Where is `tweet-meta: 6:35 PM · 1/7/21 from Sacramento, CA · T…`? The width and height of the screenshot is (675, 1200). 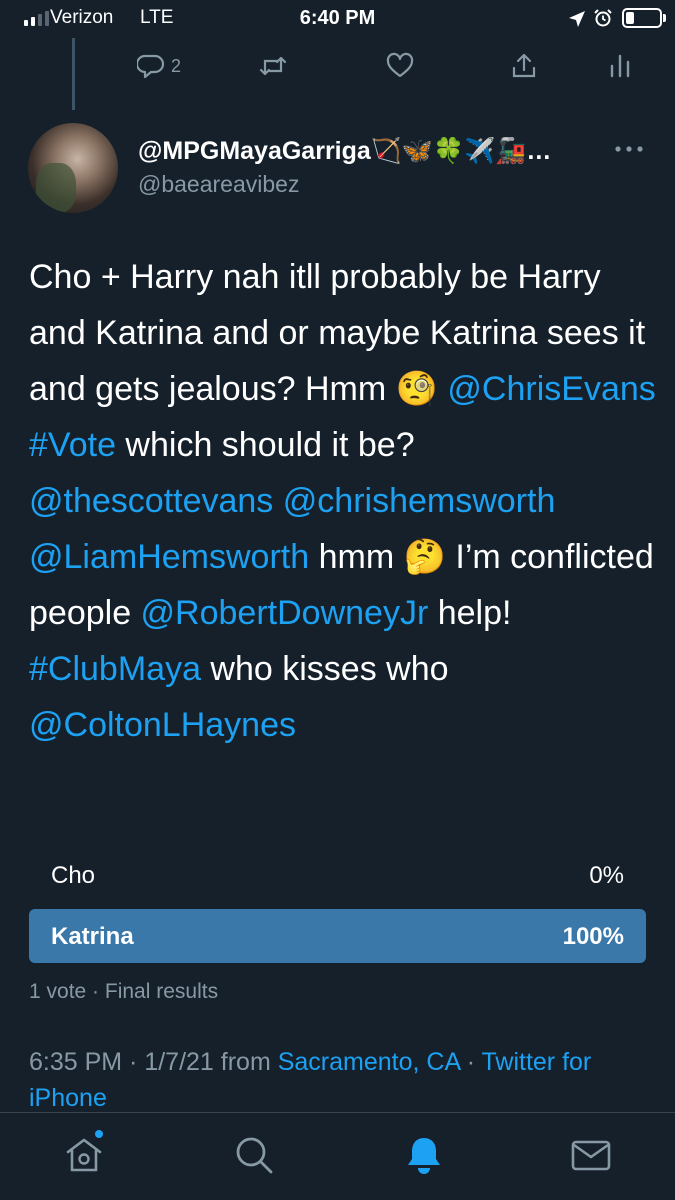
tweet-meta: 6:35 PM · 1/7/21 from Sacramento, CA · T… is located at coordinates (344, 1080).